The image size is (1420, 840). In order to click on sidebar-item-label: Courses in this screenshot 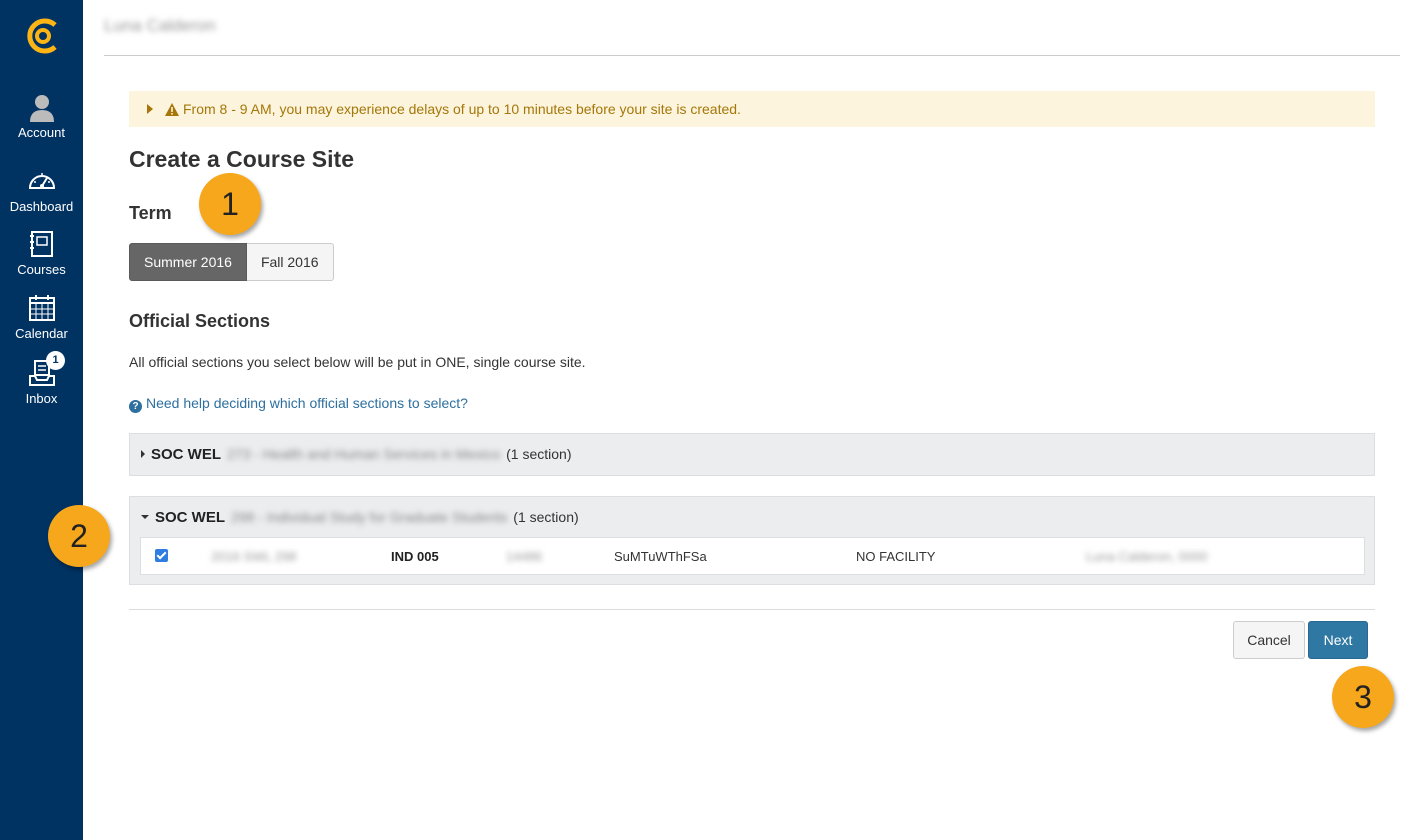, I will do `click(41, 269)`.